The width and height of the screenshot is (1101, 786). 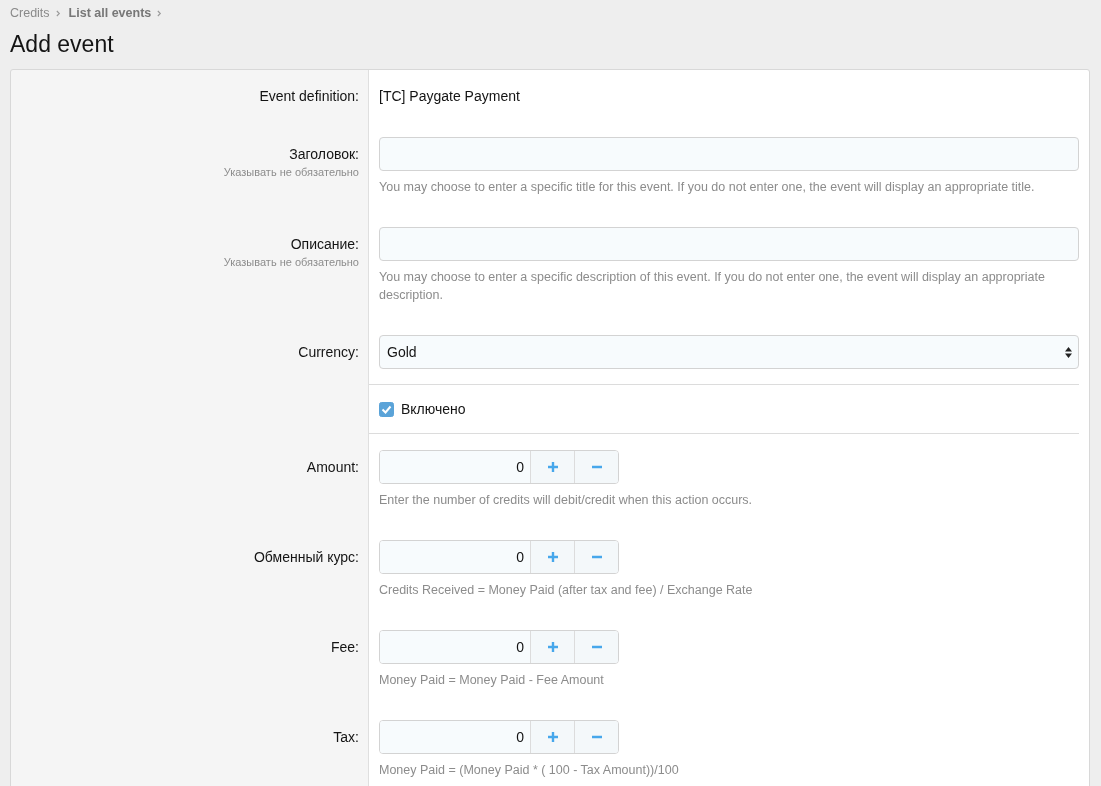 I want to click on field-label: Amount:, so click(x=332, y=467).